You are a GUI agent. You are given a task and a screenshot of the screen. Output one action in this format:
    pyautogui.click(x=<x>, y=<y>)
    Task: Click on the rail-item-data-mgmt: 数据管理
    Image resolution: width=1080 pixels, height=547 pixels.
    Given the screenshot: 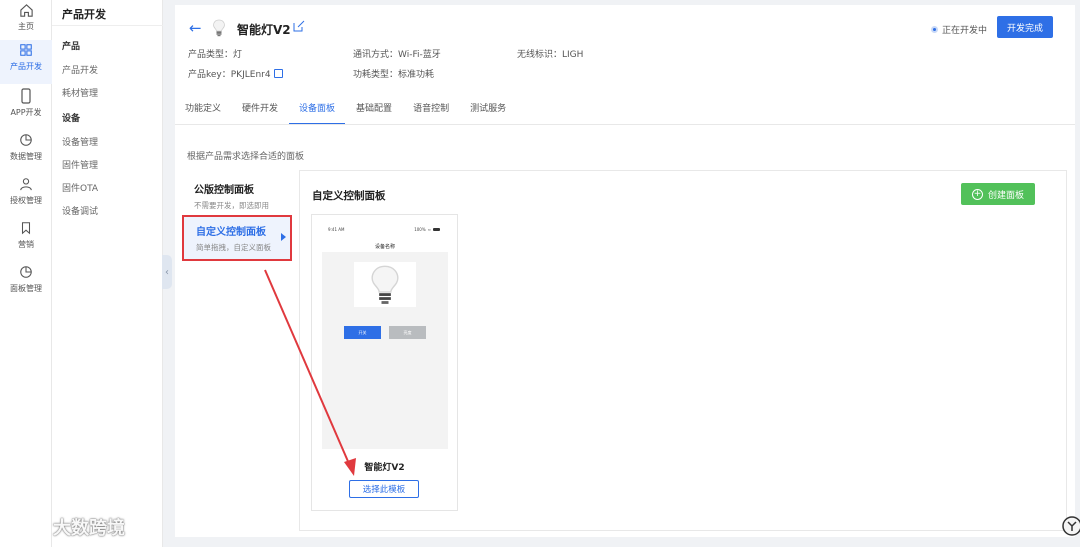 What is the action you would take?
    pyautogui.click(x=26, y=152)
    